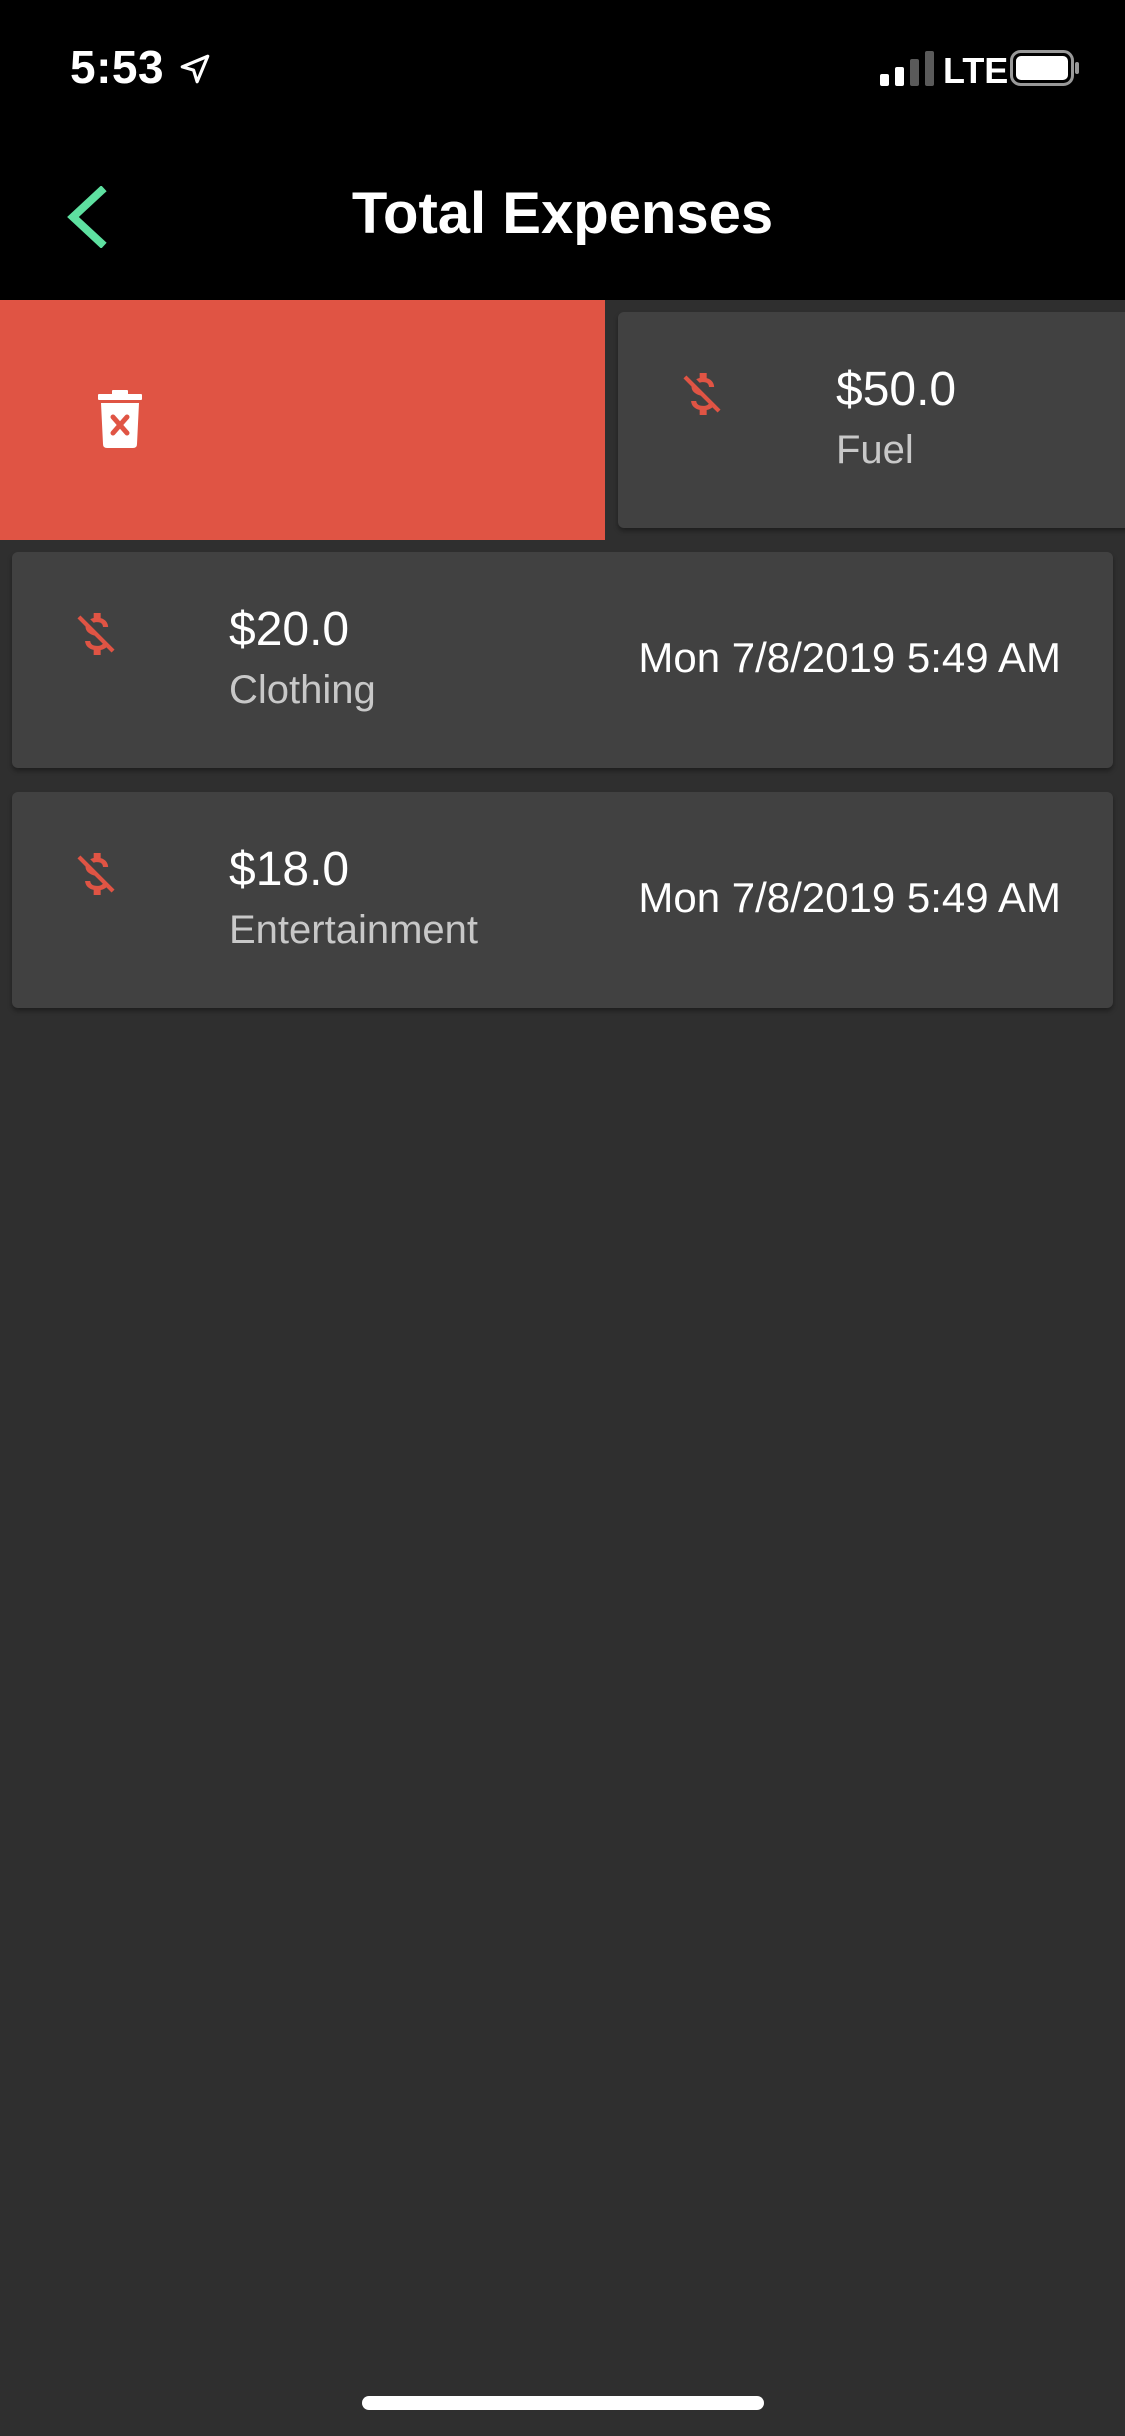  What do you see at coordinates (562, 900) in the screenshot?
I see `expense-card: $18.0 Entertainment Mon 7/8/2019 5:49 AM` at bounding box center [562, 900].